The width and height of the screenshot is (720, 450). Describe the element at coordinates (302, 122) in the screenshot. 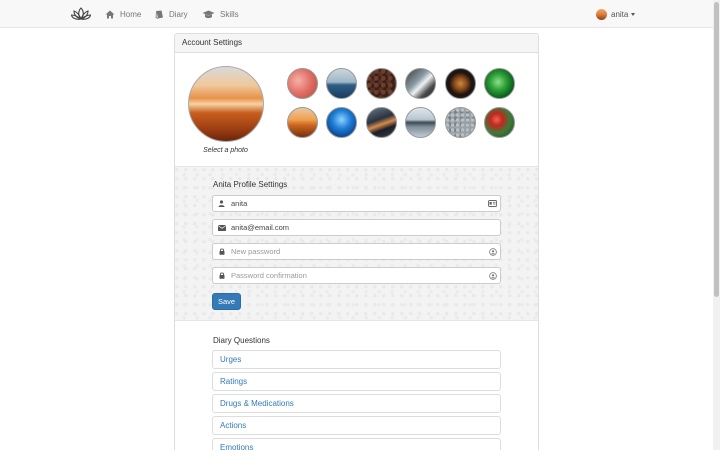

I see `photo-thumb-desert-sunset` at that location.